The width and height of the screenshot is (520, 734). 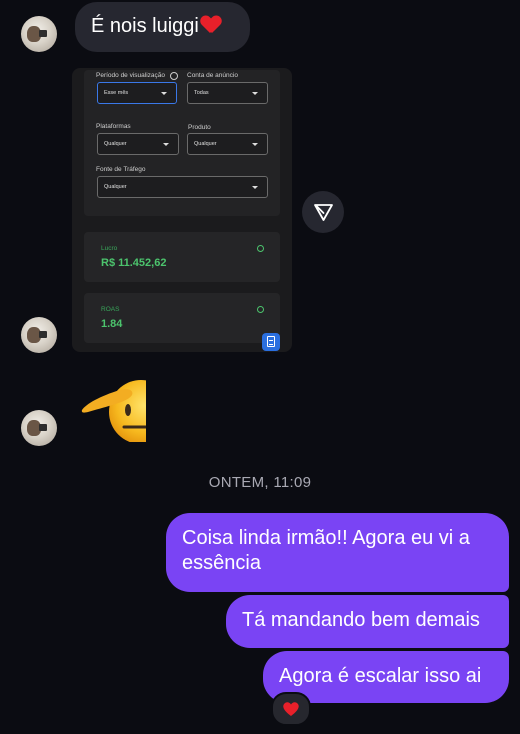 What do you see at coordinates (113, 411) in the screenshot?
I see `saluting-face-emoji-icon` at bounding box center [113, 411].